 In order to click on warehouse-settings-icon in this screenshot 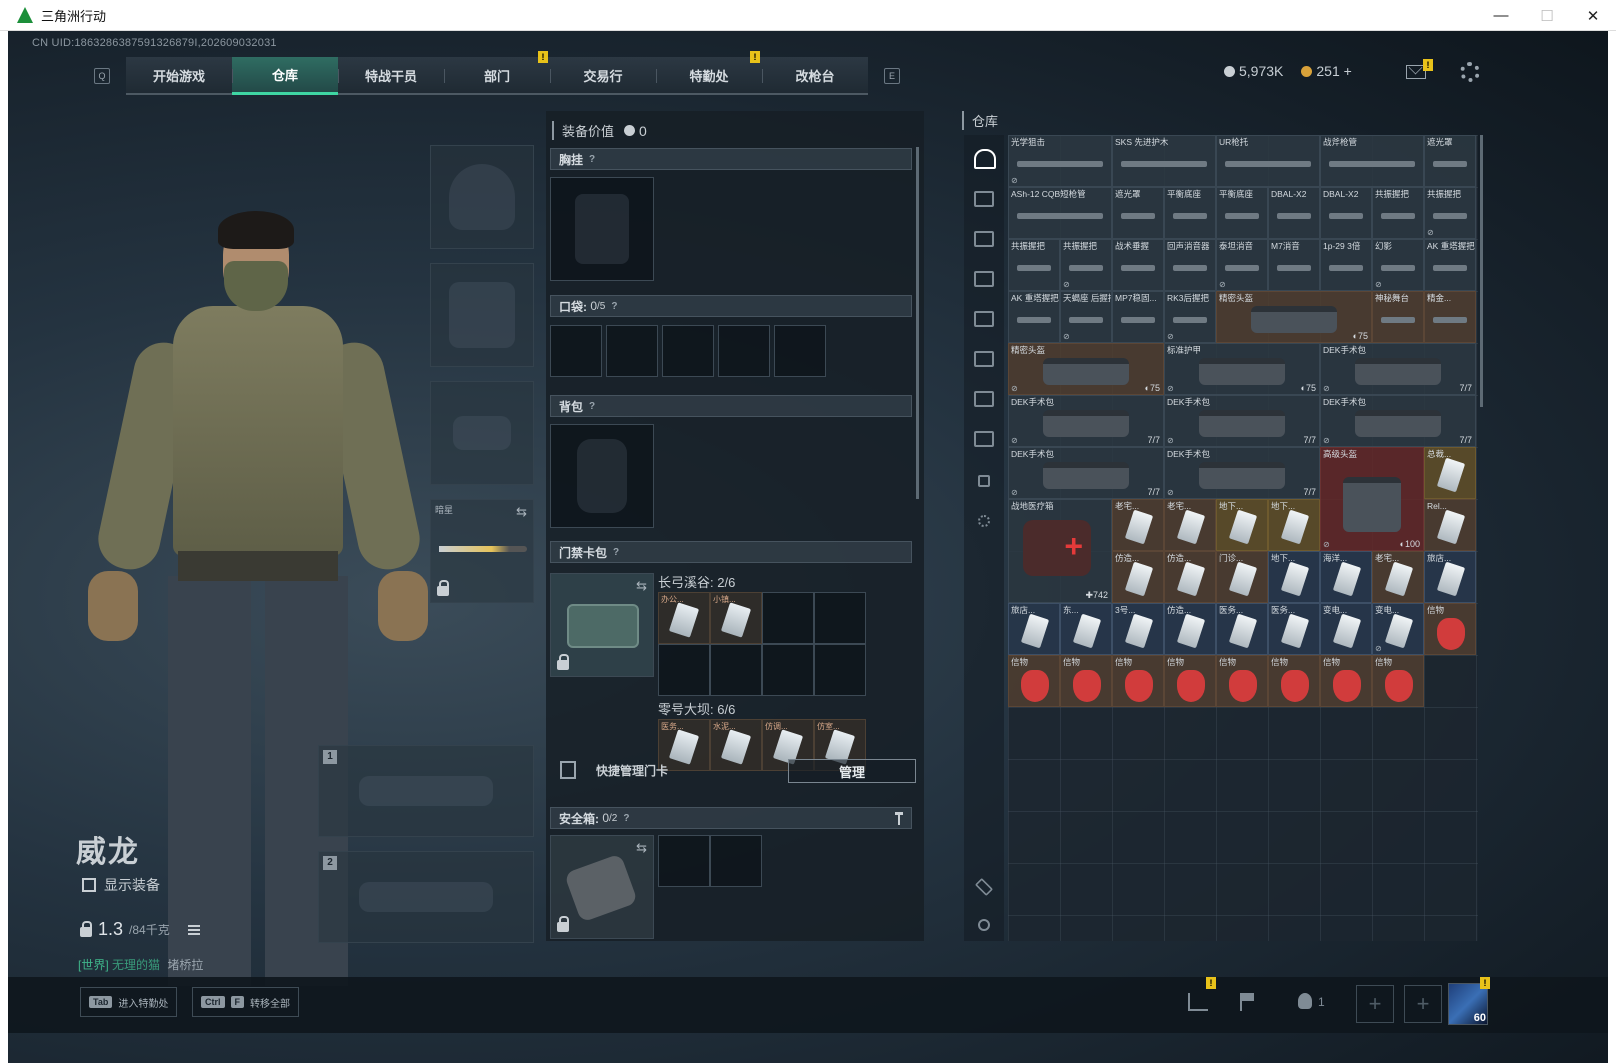, I will do `click(984, 521)`.